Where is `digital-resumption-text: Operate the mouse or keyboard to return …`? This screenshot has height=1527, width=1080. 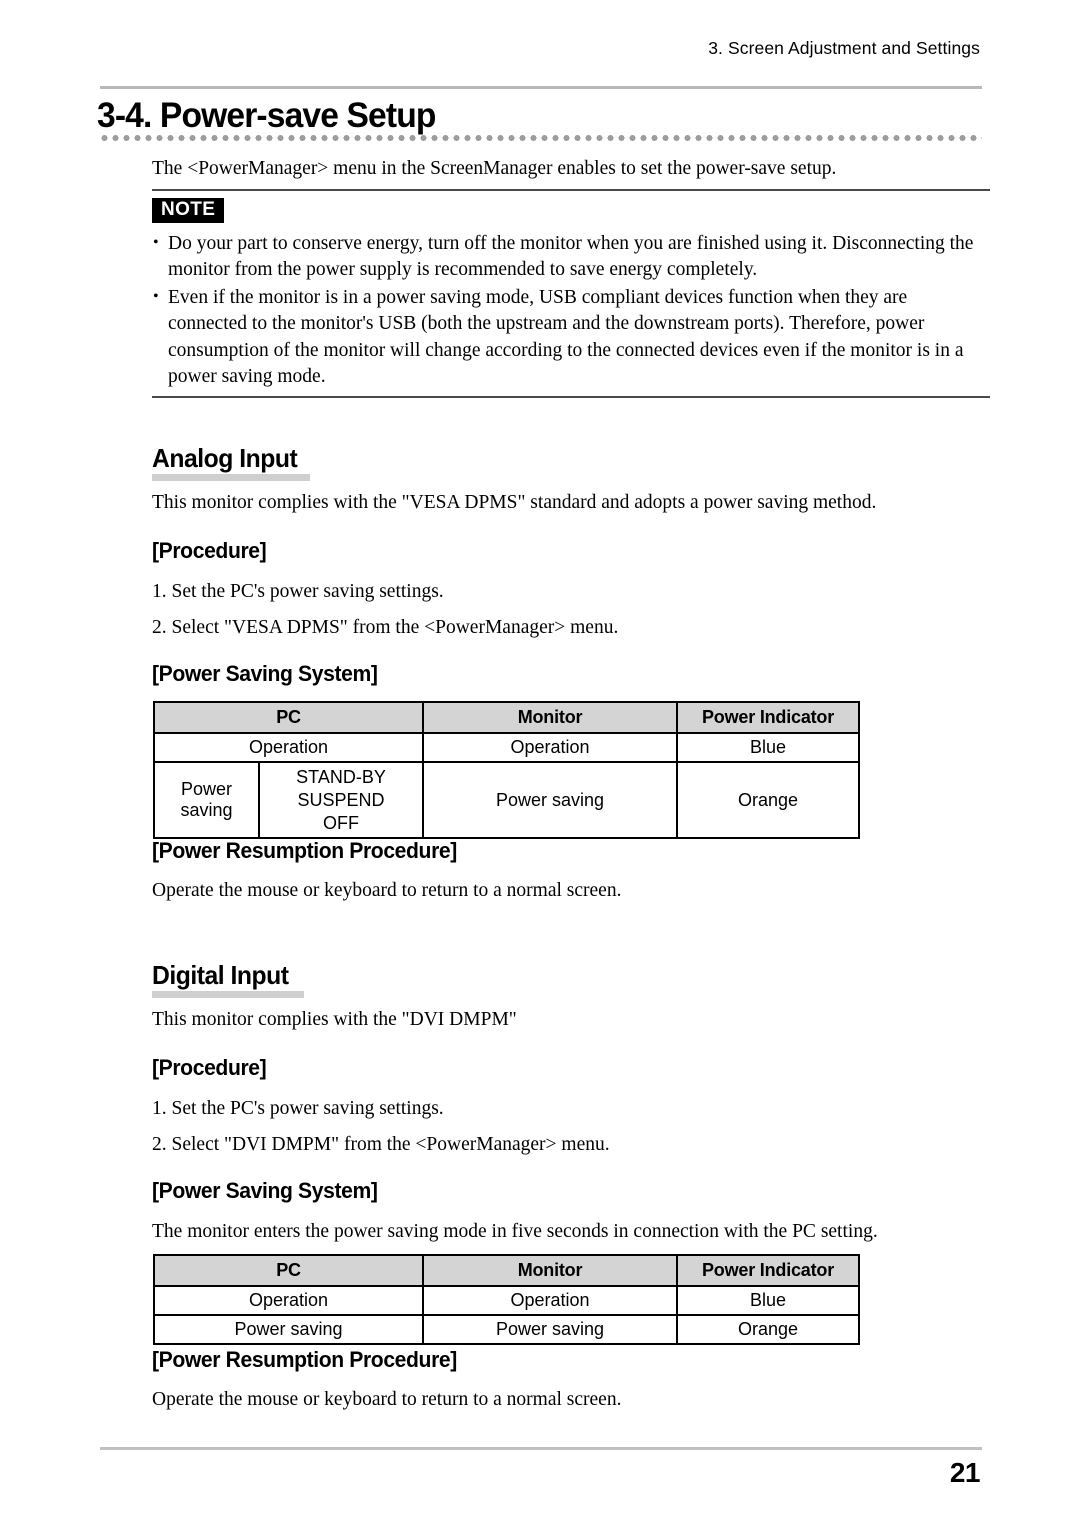
digital-resumption-text: Operate the mouse or keyboard to return … is located at coordinates (387, 1399).